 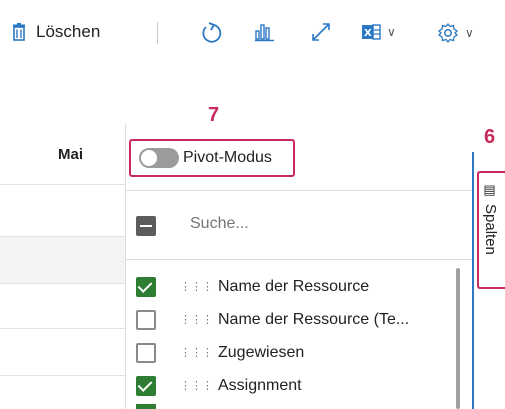 What do you see at coordinates (68, 31) in the screenshot?
I see `delete-label: Löschen` at bounding box center [68, 31].